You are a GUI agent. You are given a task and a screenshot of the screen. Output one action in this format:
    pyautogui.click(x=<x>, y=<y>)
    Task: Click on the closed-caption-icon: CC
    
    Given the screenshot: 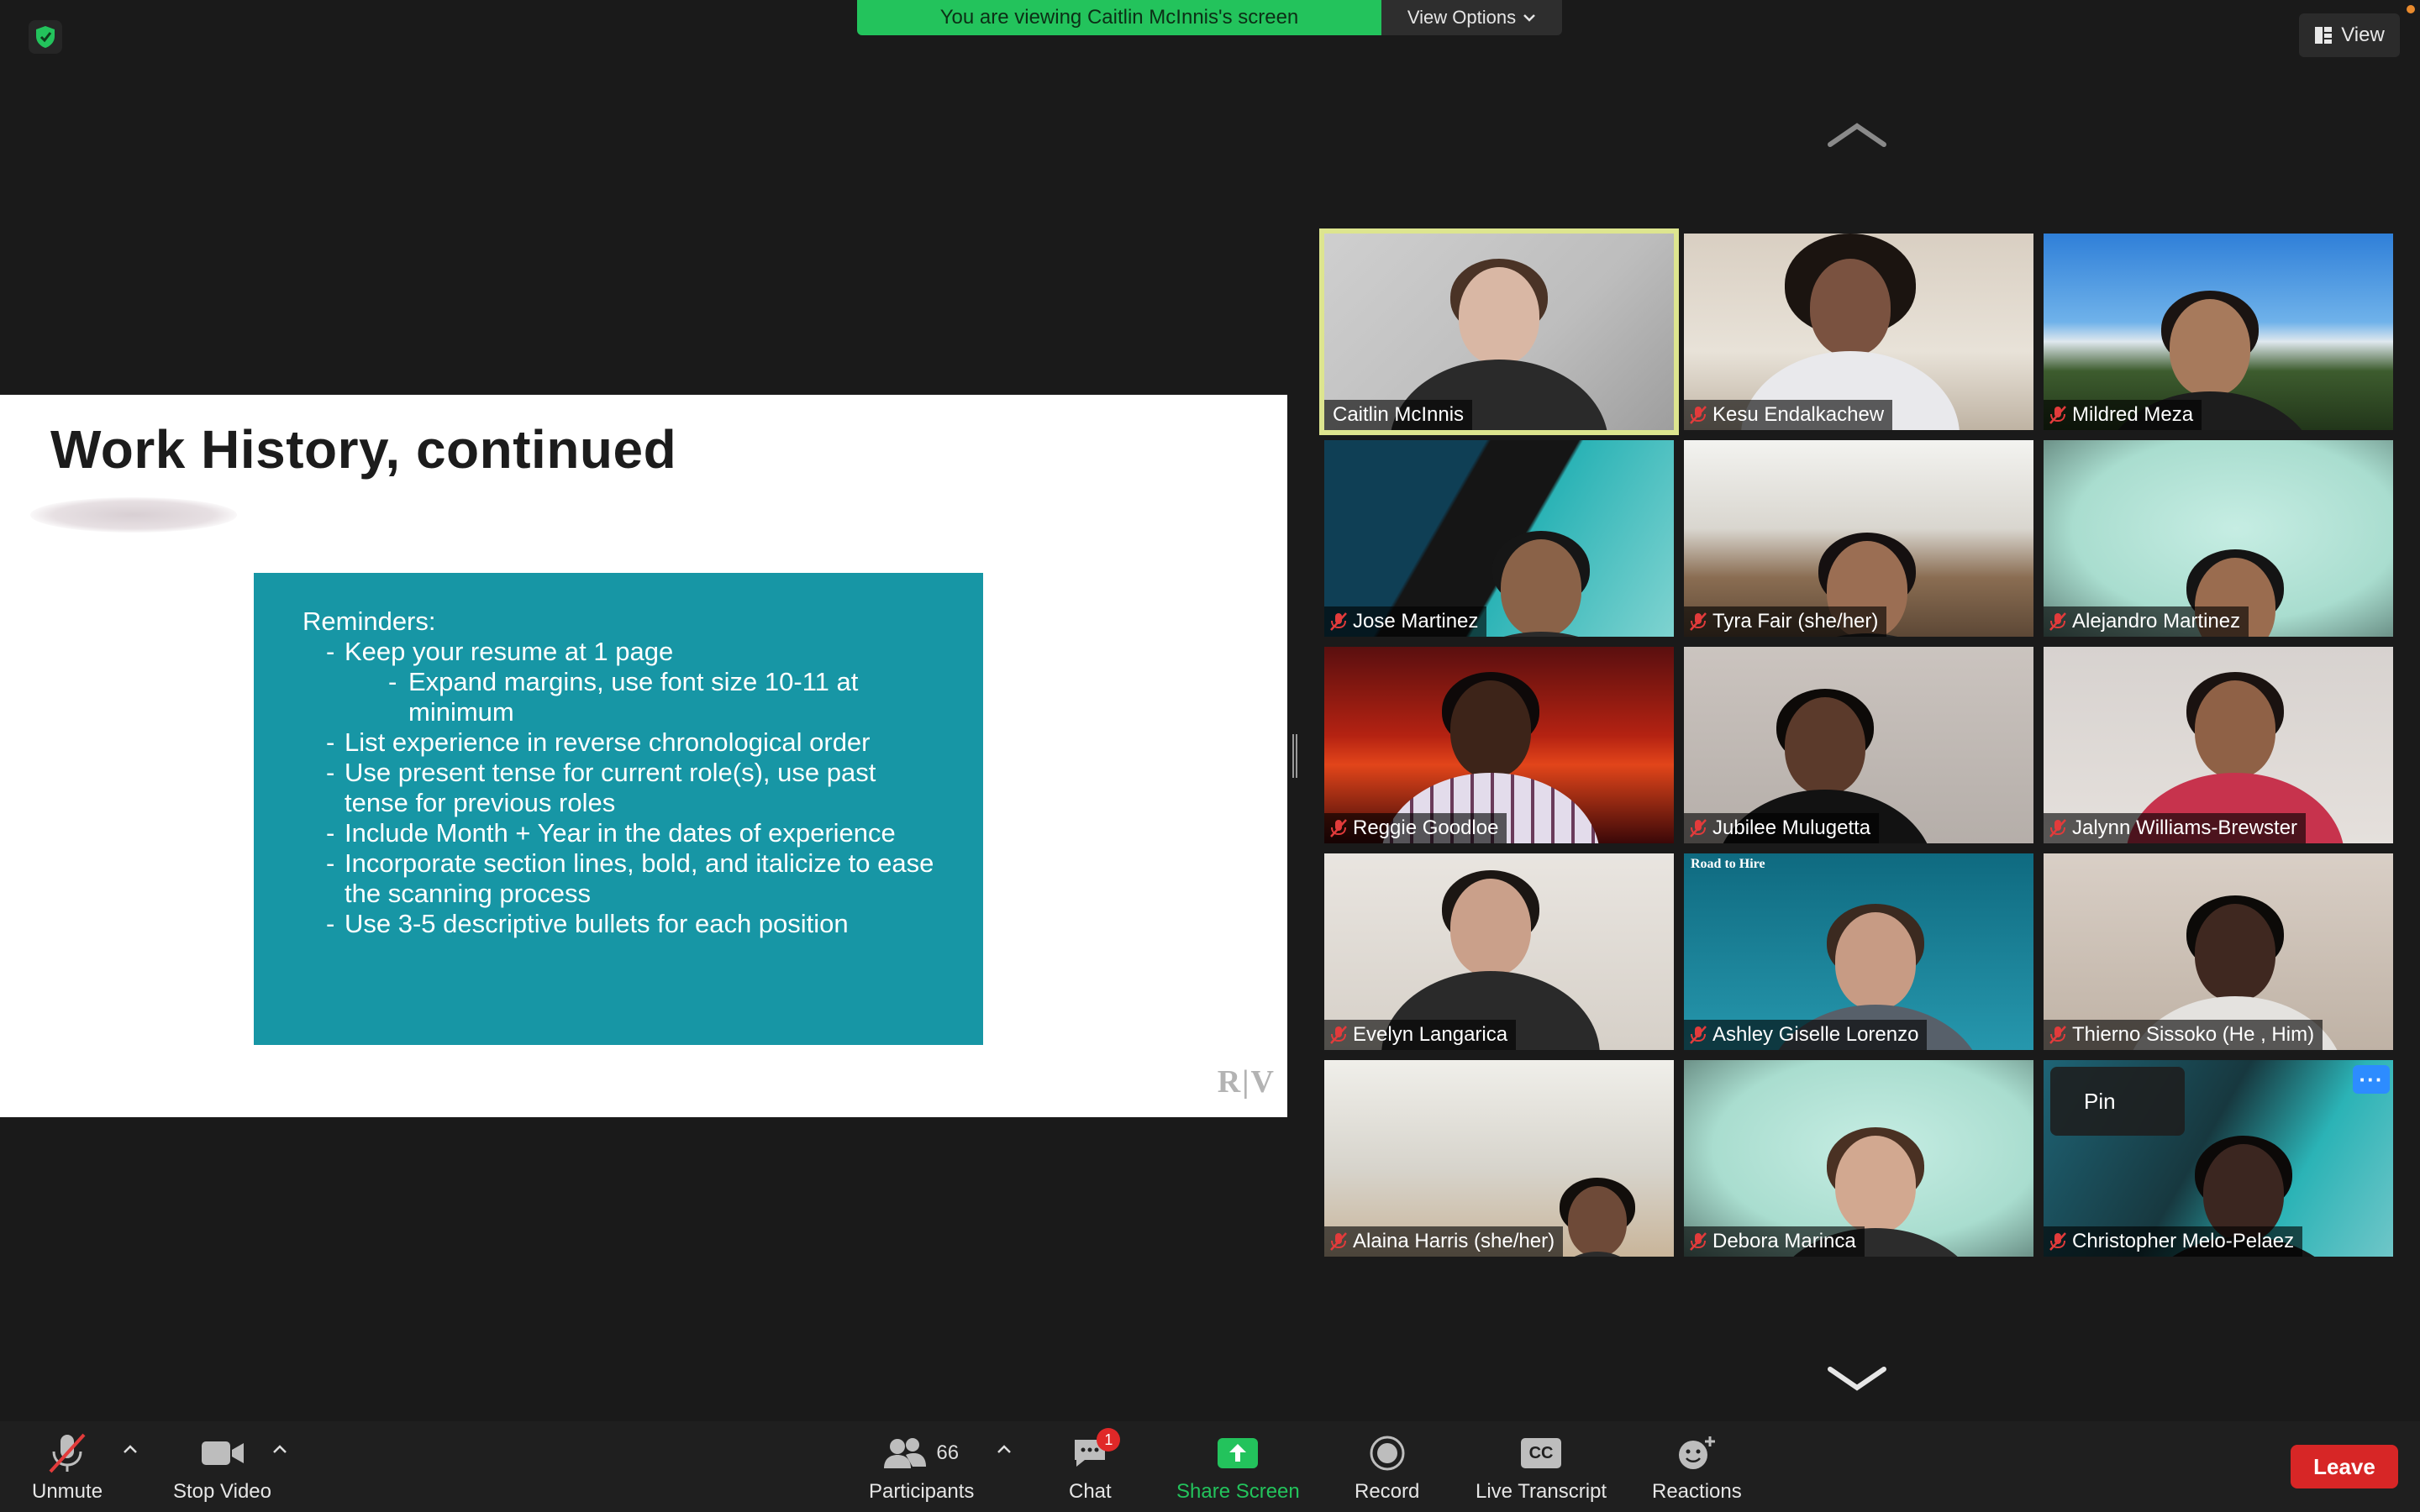 What is the action you would take?
    pyautogui.click(x=1541, y=1453)
    